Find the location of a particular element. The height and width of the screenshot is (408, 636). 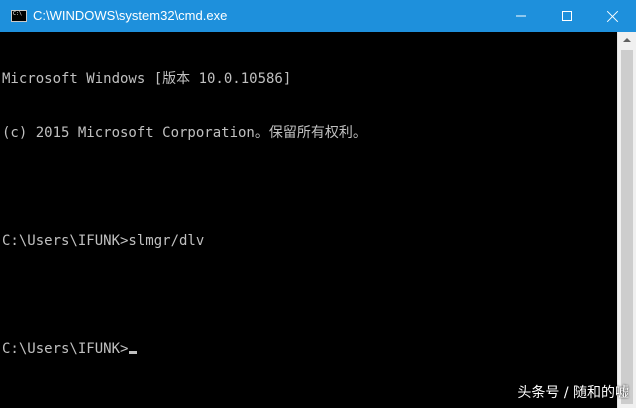

minimize-button is located at coordinates (521, 16).